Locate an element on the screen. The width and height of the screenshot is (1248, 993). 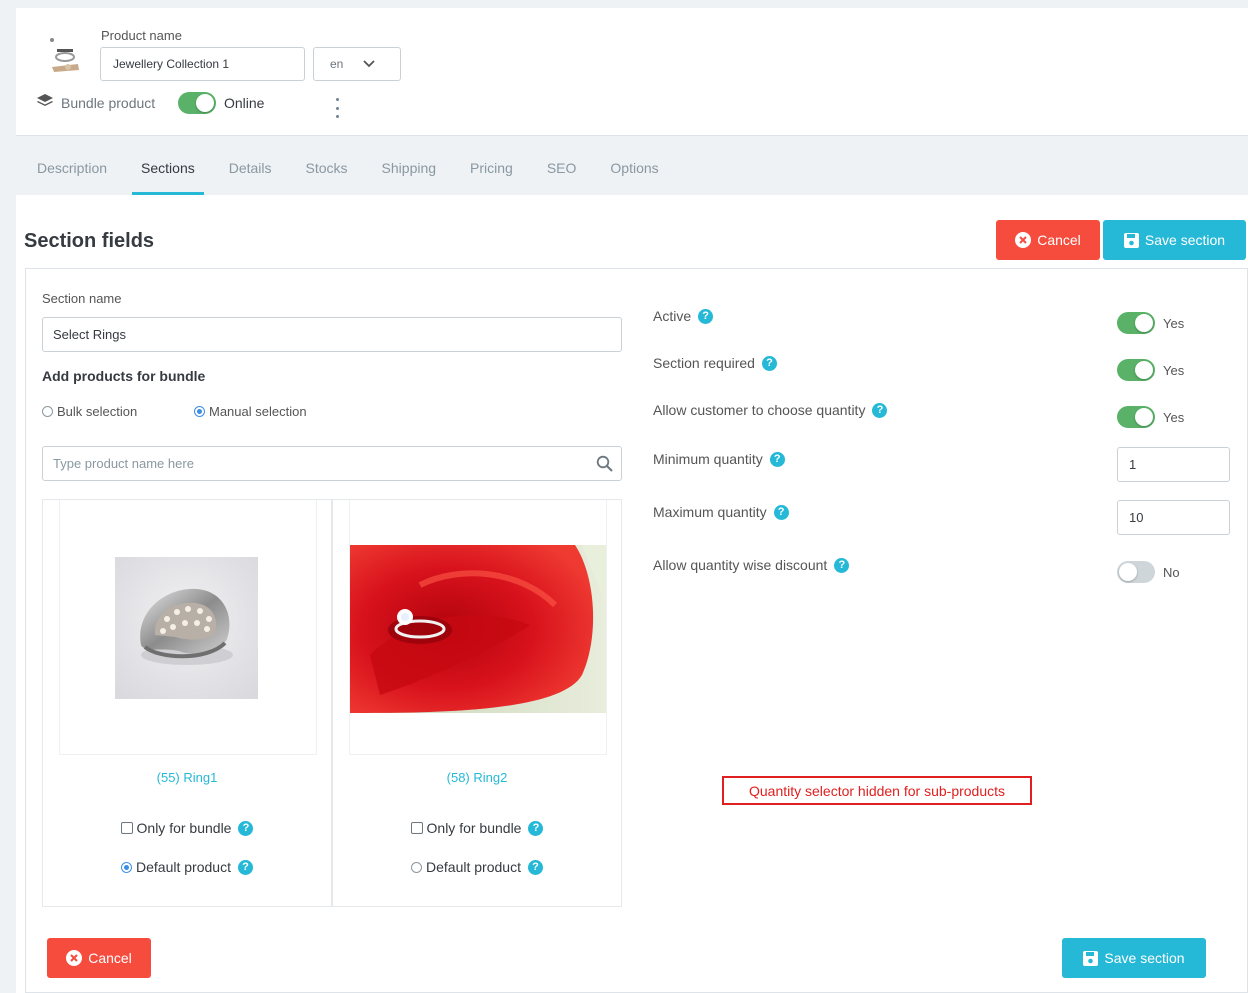
maximum-quantity-input: 10 is located at coordinates (1173, 517).